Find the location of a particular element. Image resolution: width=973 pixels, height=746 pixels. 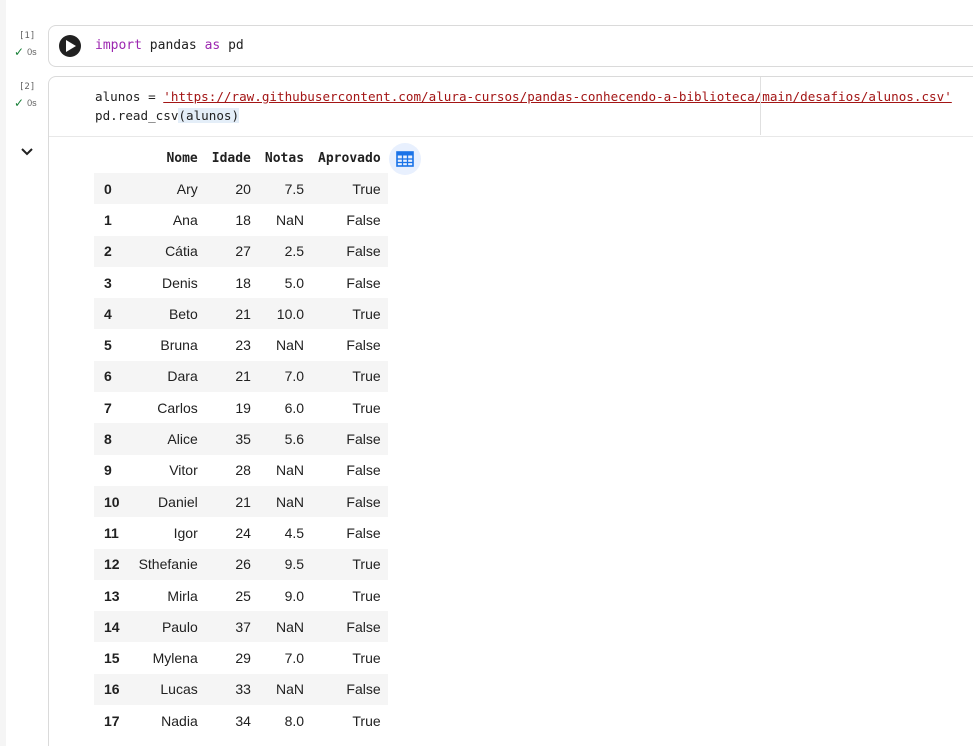

column-header: Notas is located at coordinates (284, 158).